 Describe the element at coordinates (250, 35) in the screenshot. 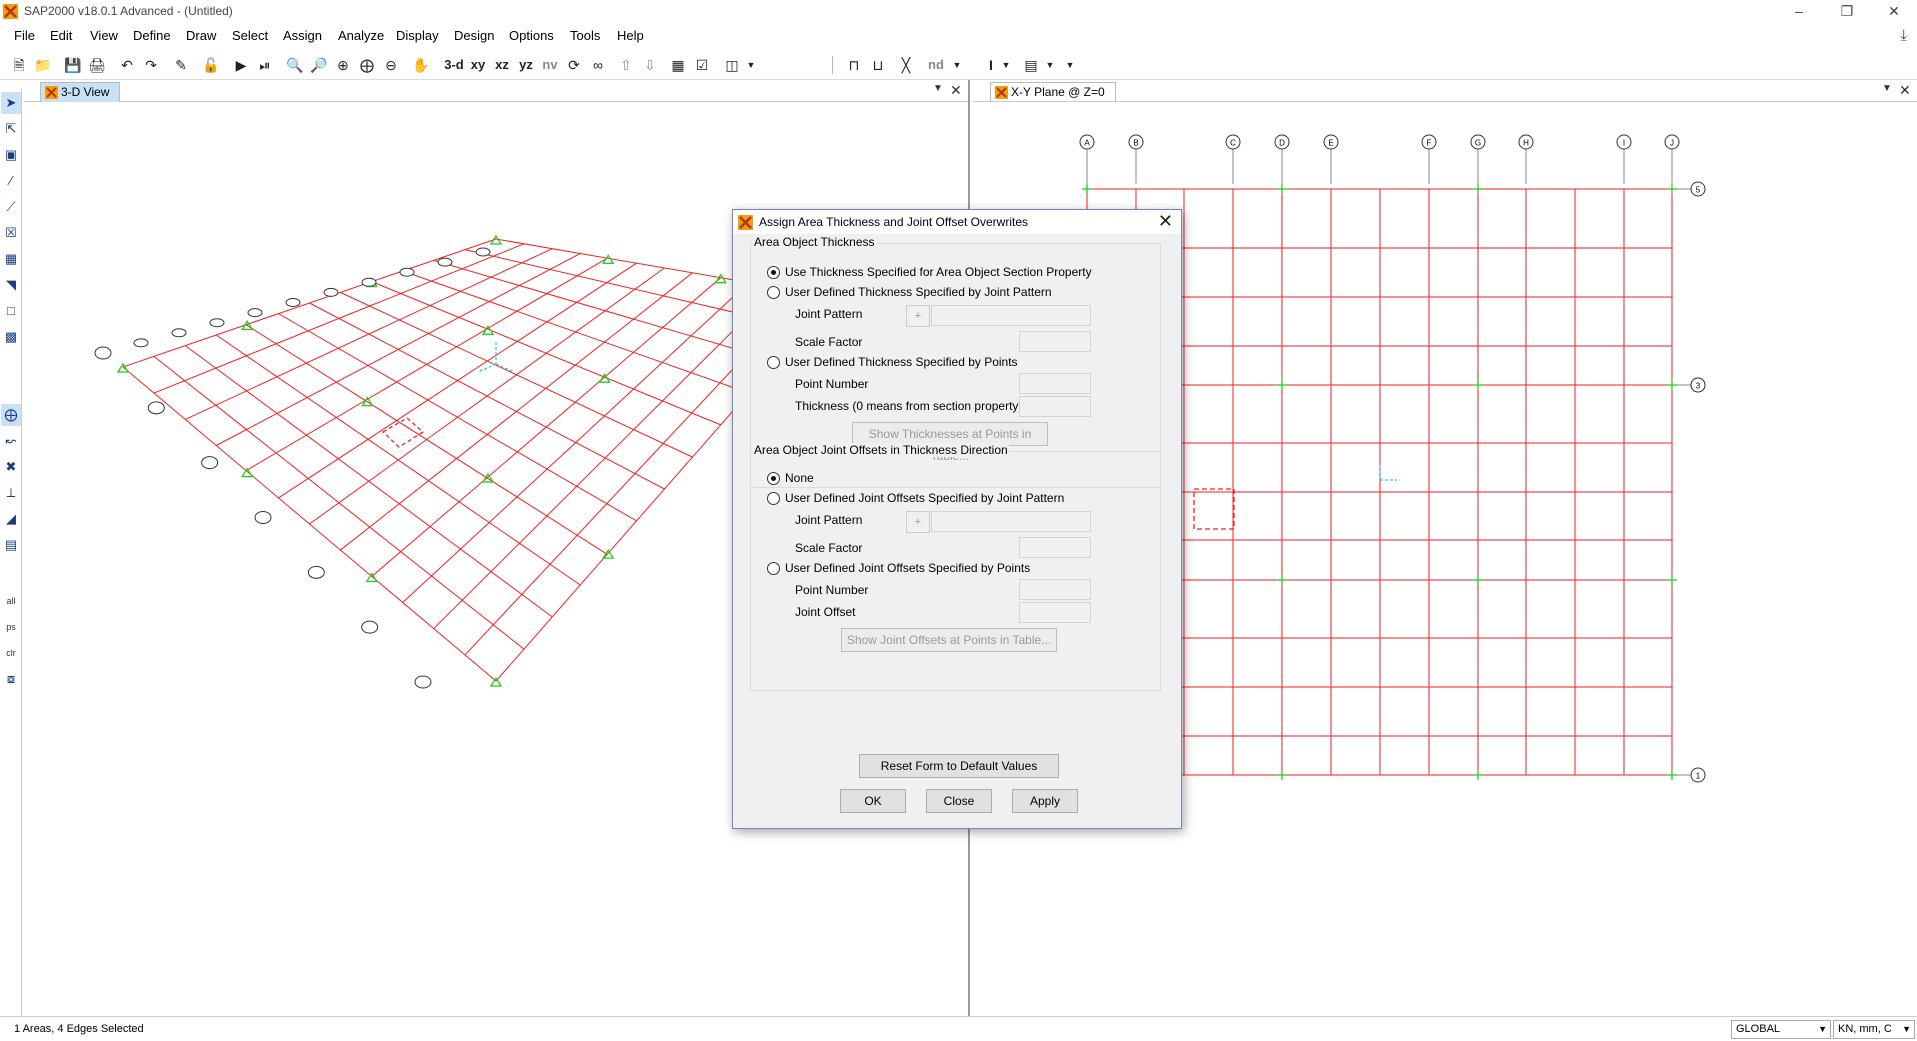

I see `menu-select: Select` at that location.